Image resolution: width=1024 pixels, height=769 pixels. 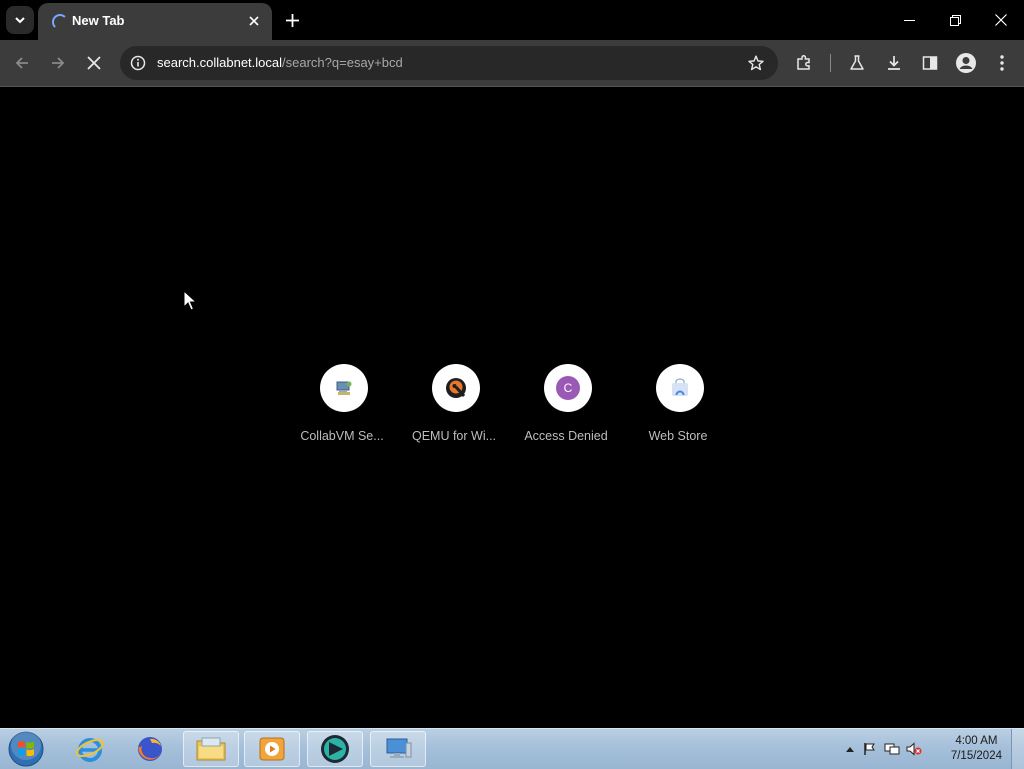 I want to click on flask-icon, so click(x=857, y=62).